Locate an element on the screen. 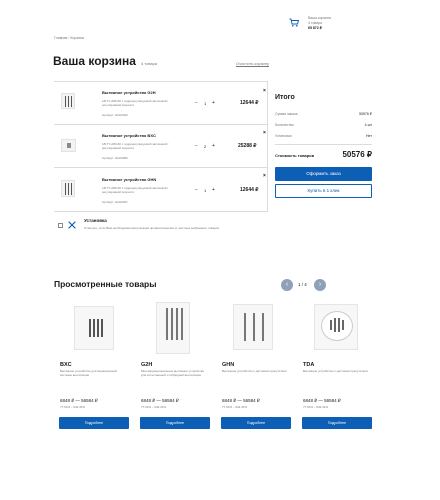 This screenshot has height=500, width=440. pager-prev-button: ‹ is located at coordinates (287, 285).